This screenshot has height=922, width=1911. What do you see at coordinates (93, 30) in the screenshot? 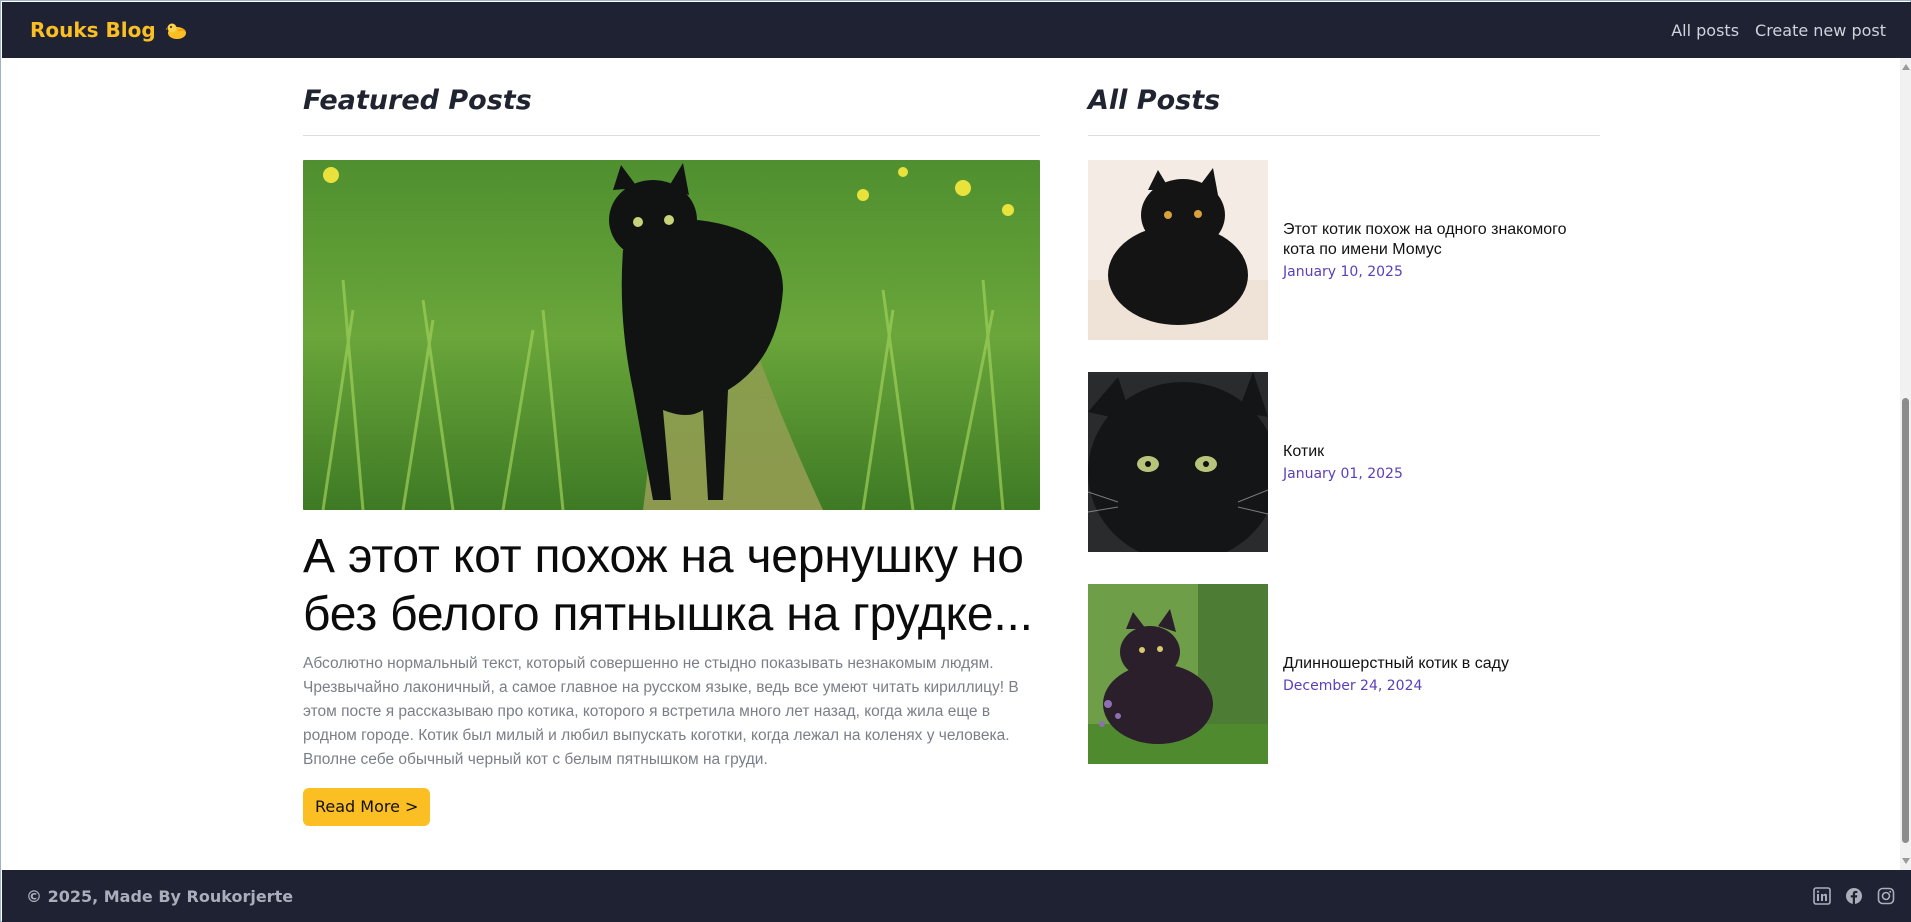
I see `brand-name: Rouks Blog` at bounding box center [93, 30].